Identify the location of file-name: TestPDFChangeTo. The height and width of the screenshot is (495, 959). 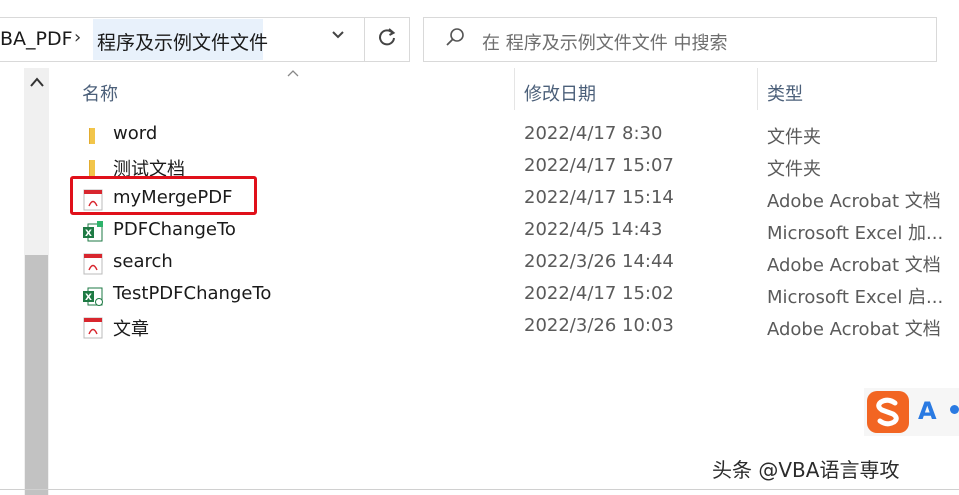
(192, 293).